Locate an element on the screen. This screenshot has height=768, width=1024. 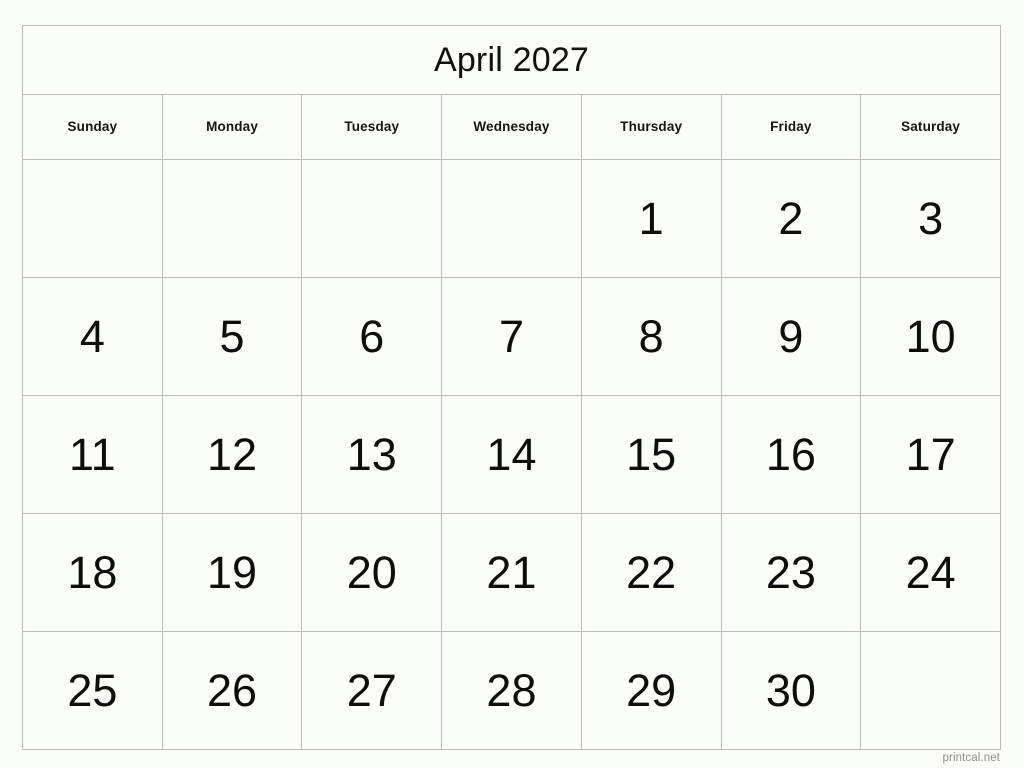
calendar-title: April 2027 is located at coordinates (511, 60).